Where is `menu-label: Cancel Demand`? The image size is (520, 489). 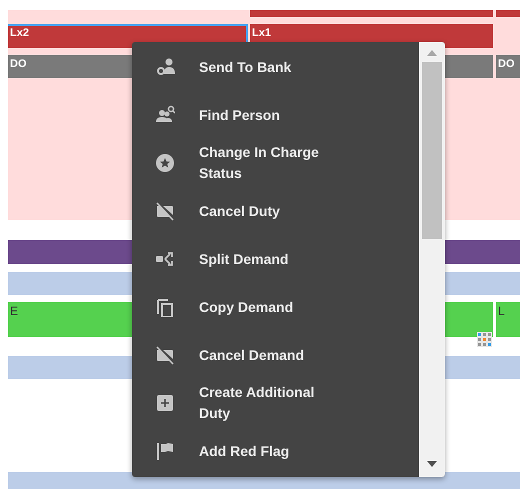
menu-label: Cancel Demand is located at coordinates (251, 355).